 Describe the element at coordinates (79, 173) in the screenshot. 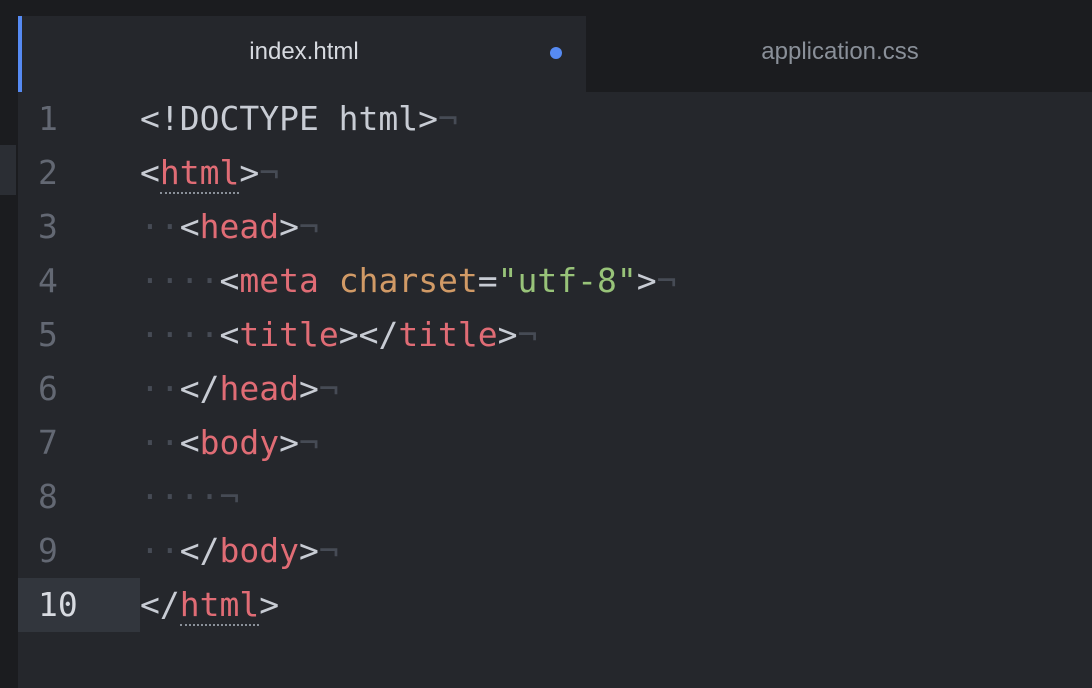

I see `line-number: 2` at that location.